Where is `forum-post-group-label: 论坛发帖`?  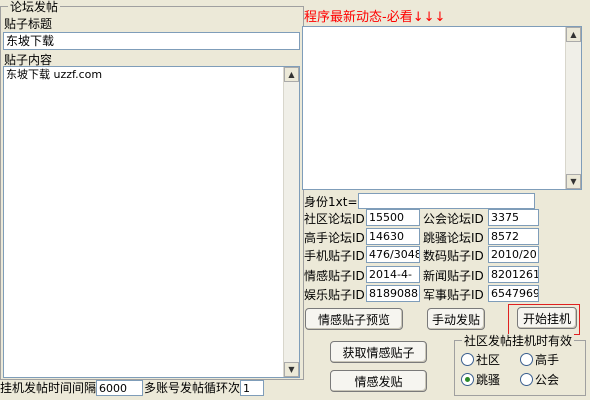 forum-post-group-label: 论坛发帖 is located at coordinates (34, 7).